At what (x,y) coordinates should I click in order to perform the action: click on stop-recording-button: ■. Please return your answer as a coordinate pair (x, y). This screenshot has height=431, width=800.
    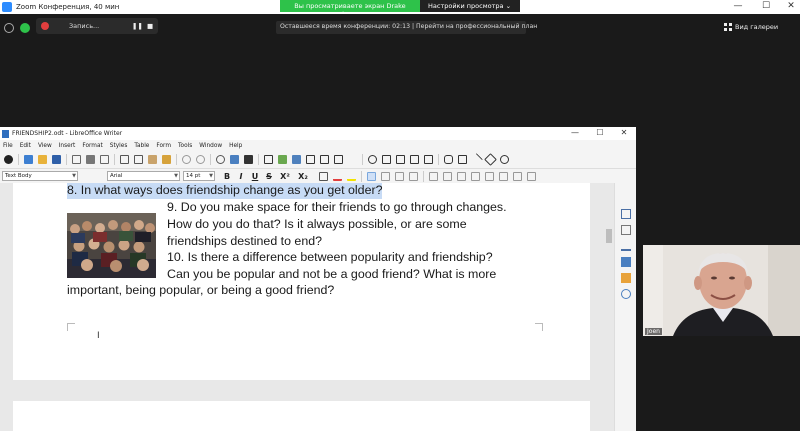
    Looking at the image, I should click on (150, 26).